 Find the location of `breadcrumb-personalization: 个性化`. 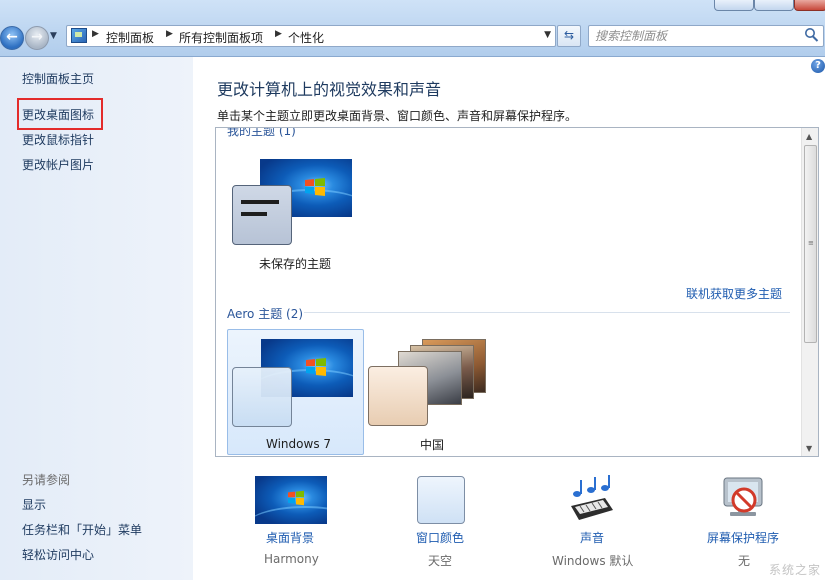

breadcrumb-personalization: 个性化 is located at coordinates (306, 37).